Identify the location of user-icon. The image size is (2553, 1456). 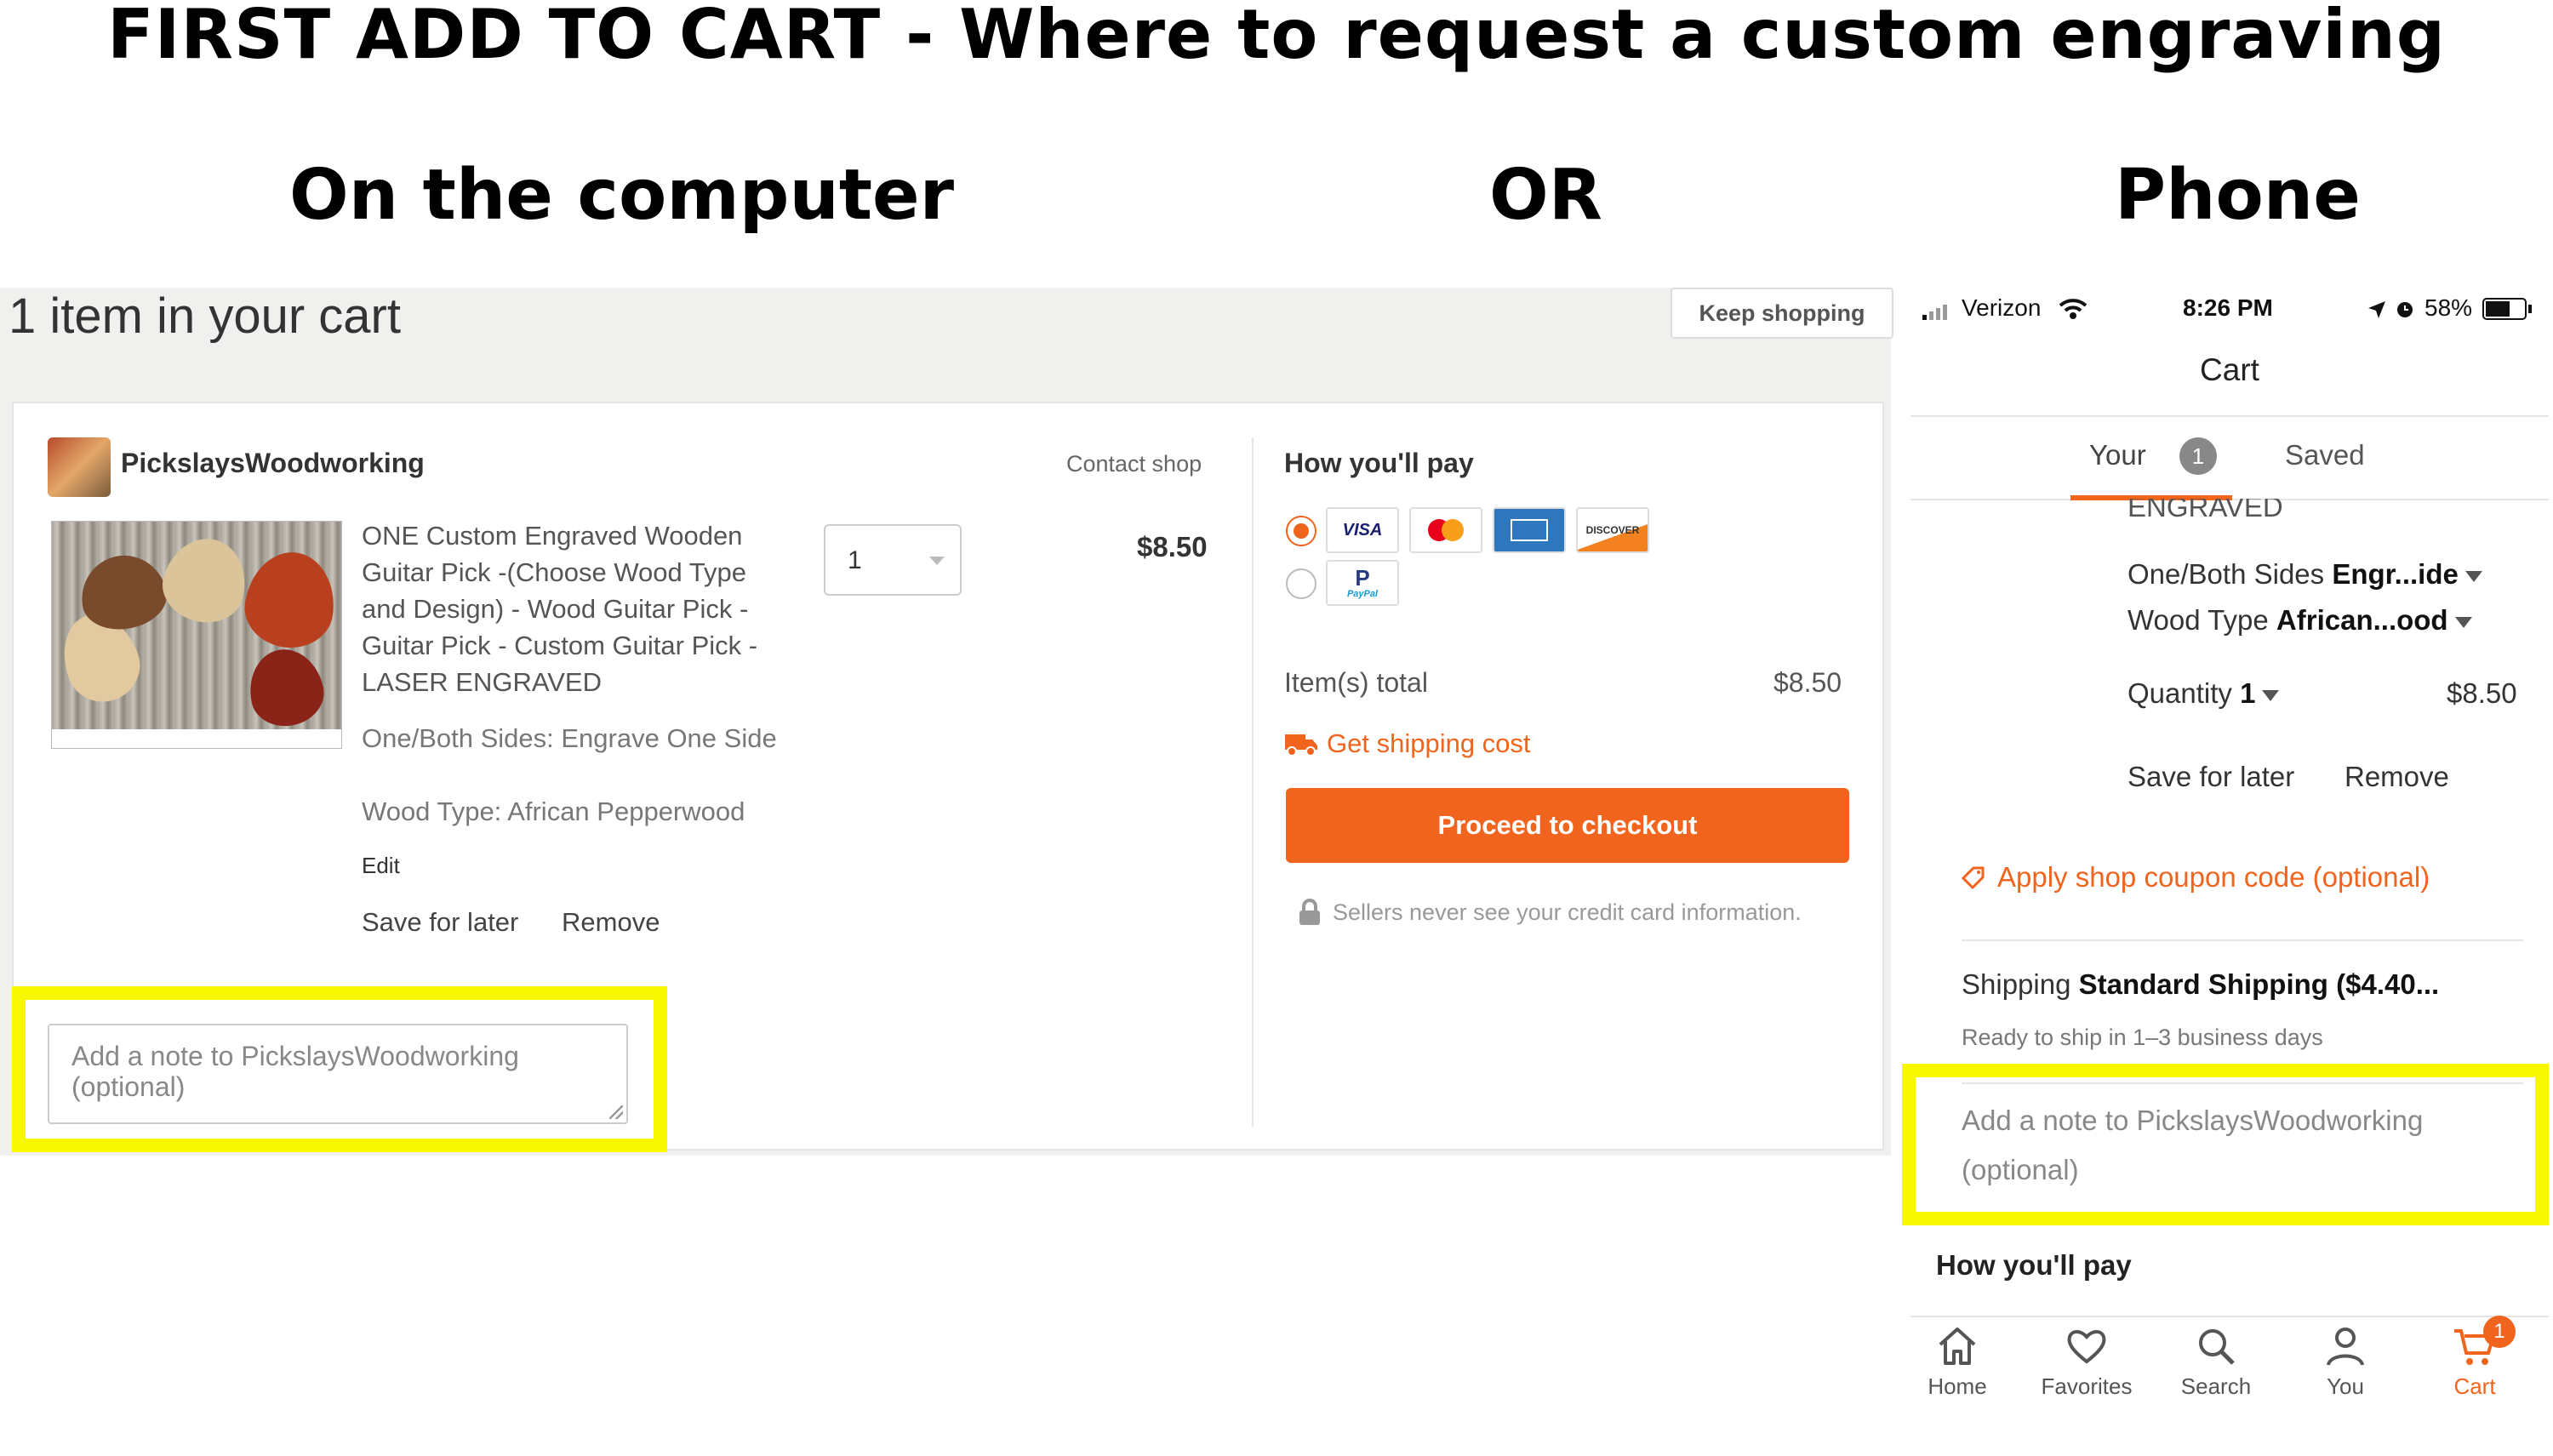
(2345, 1347).